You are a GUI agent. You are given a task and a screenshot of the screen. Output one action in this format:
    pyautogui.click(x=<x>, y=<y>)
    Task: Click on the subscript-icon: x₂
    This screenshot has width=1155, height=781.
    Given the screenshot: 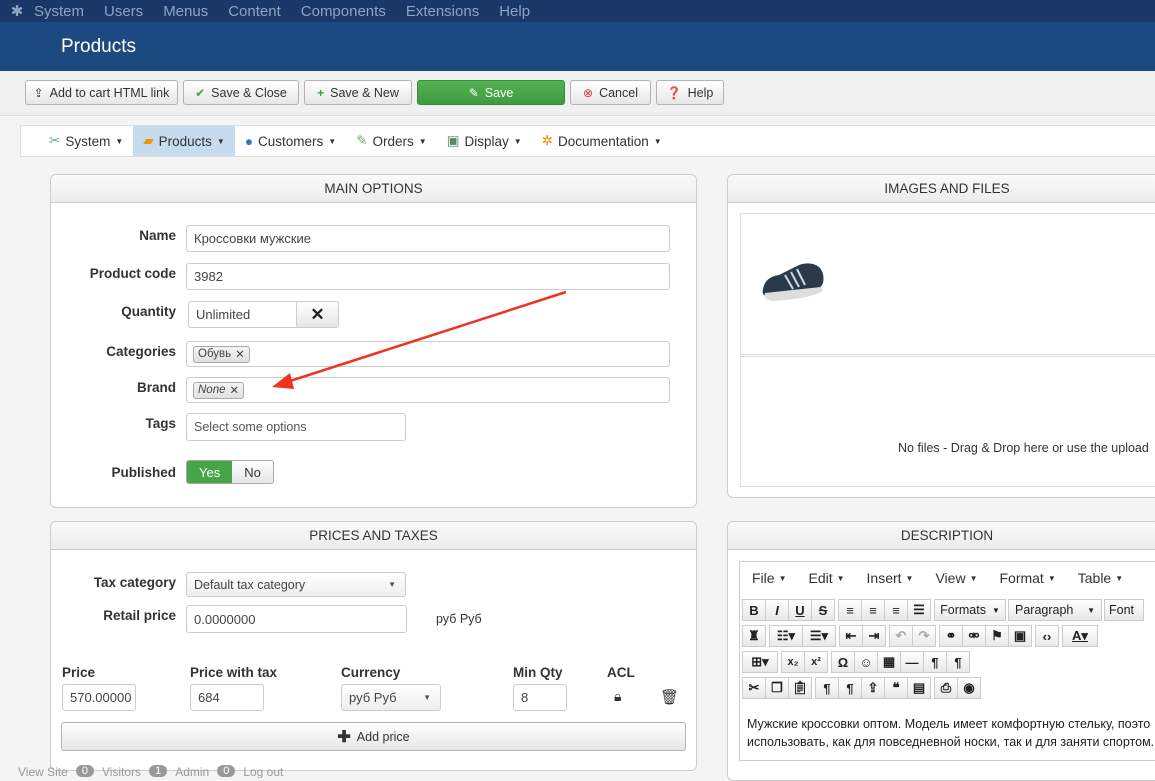 What is the action you would take?
    pyautogui.click(x=793, y=662)
    